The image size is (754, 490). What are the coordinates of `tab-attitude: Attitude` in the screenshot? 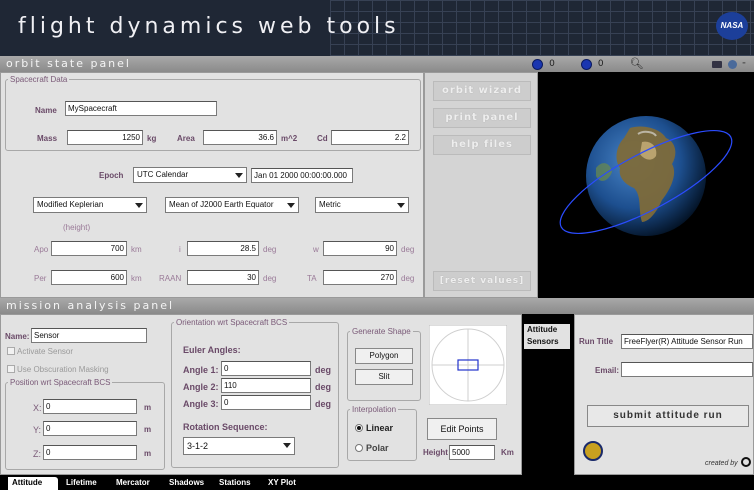 It's located at (33, 483).